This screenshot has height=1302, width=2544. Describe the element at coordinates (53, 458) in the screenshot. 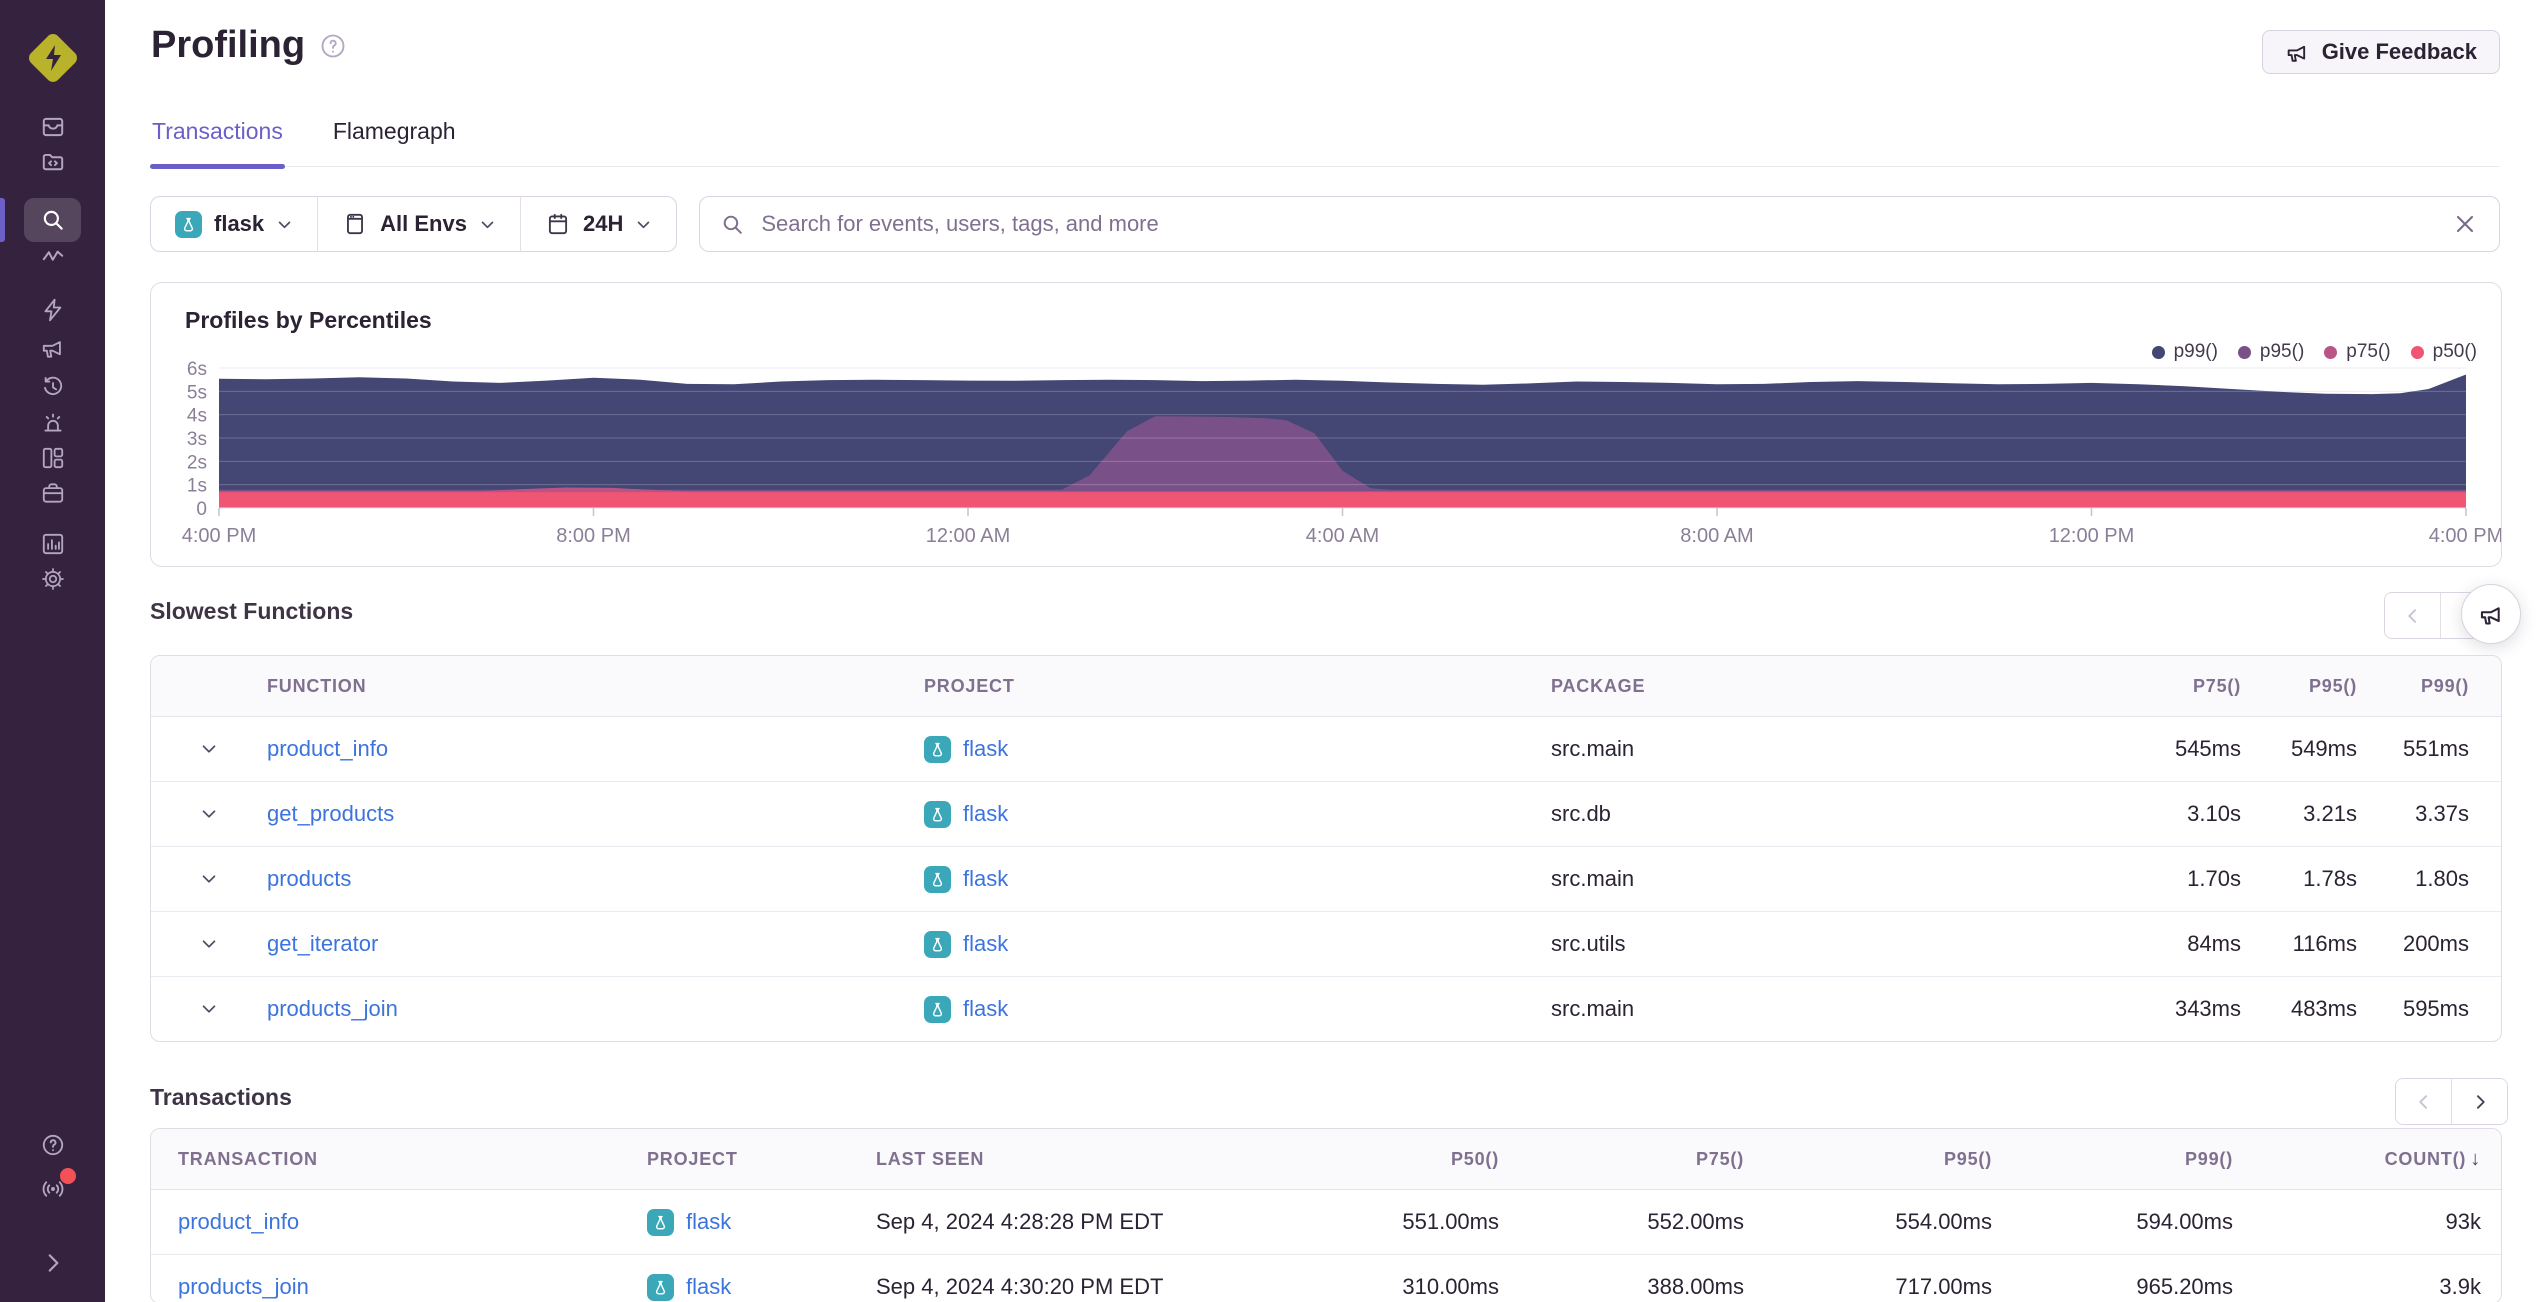

I see `dashboards-icon` at that location.